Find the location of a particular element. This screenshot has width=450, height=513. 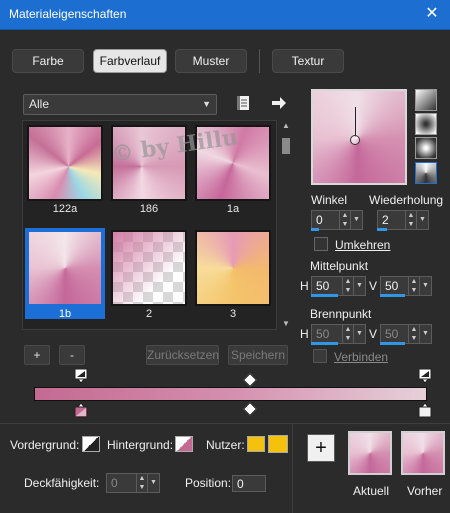

close-icon: ✕ is located at coordinates (432, 14).